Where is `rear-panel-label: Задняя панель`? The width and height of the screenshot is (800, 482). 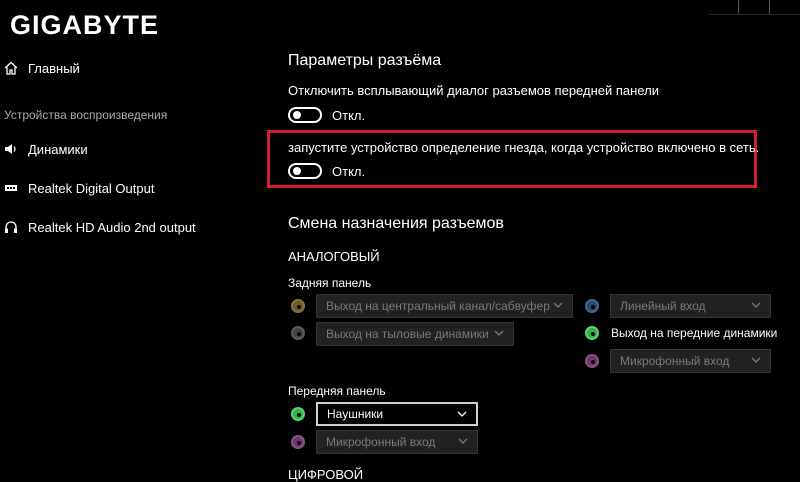
rear-panel-label: Задняя панель is located at coordinates (330, 283).